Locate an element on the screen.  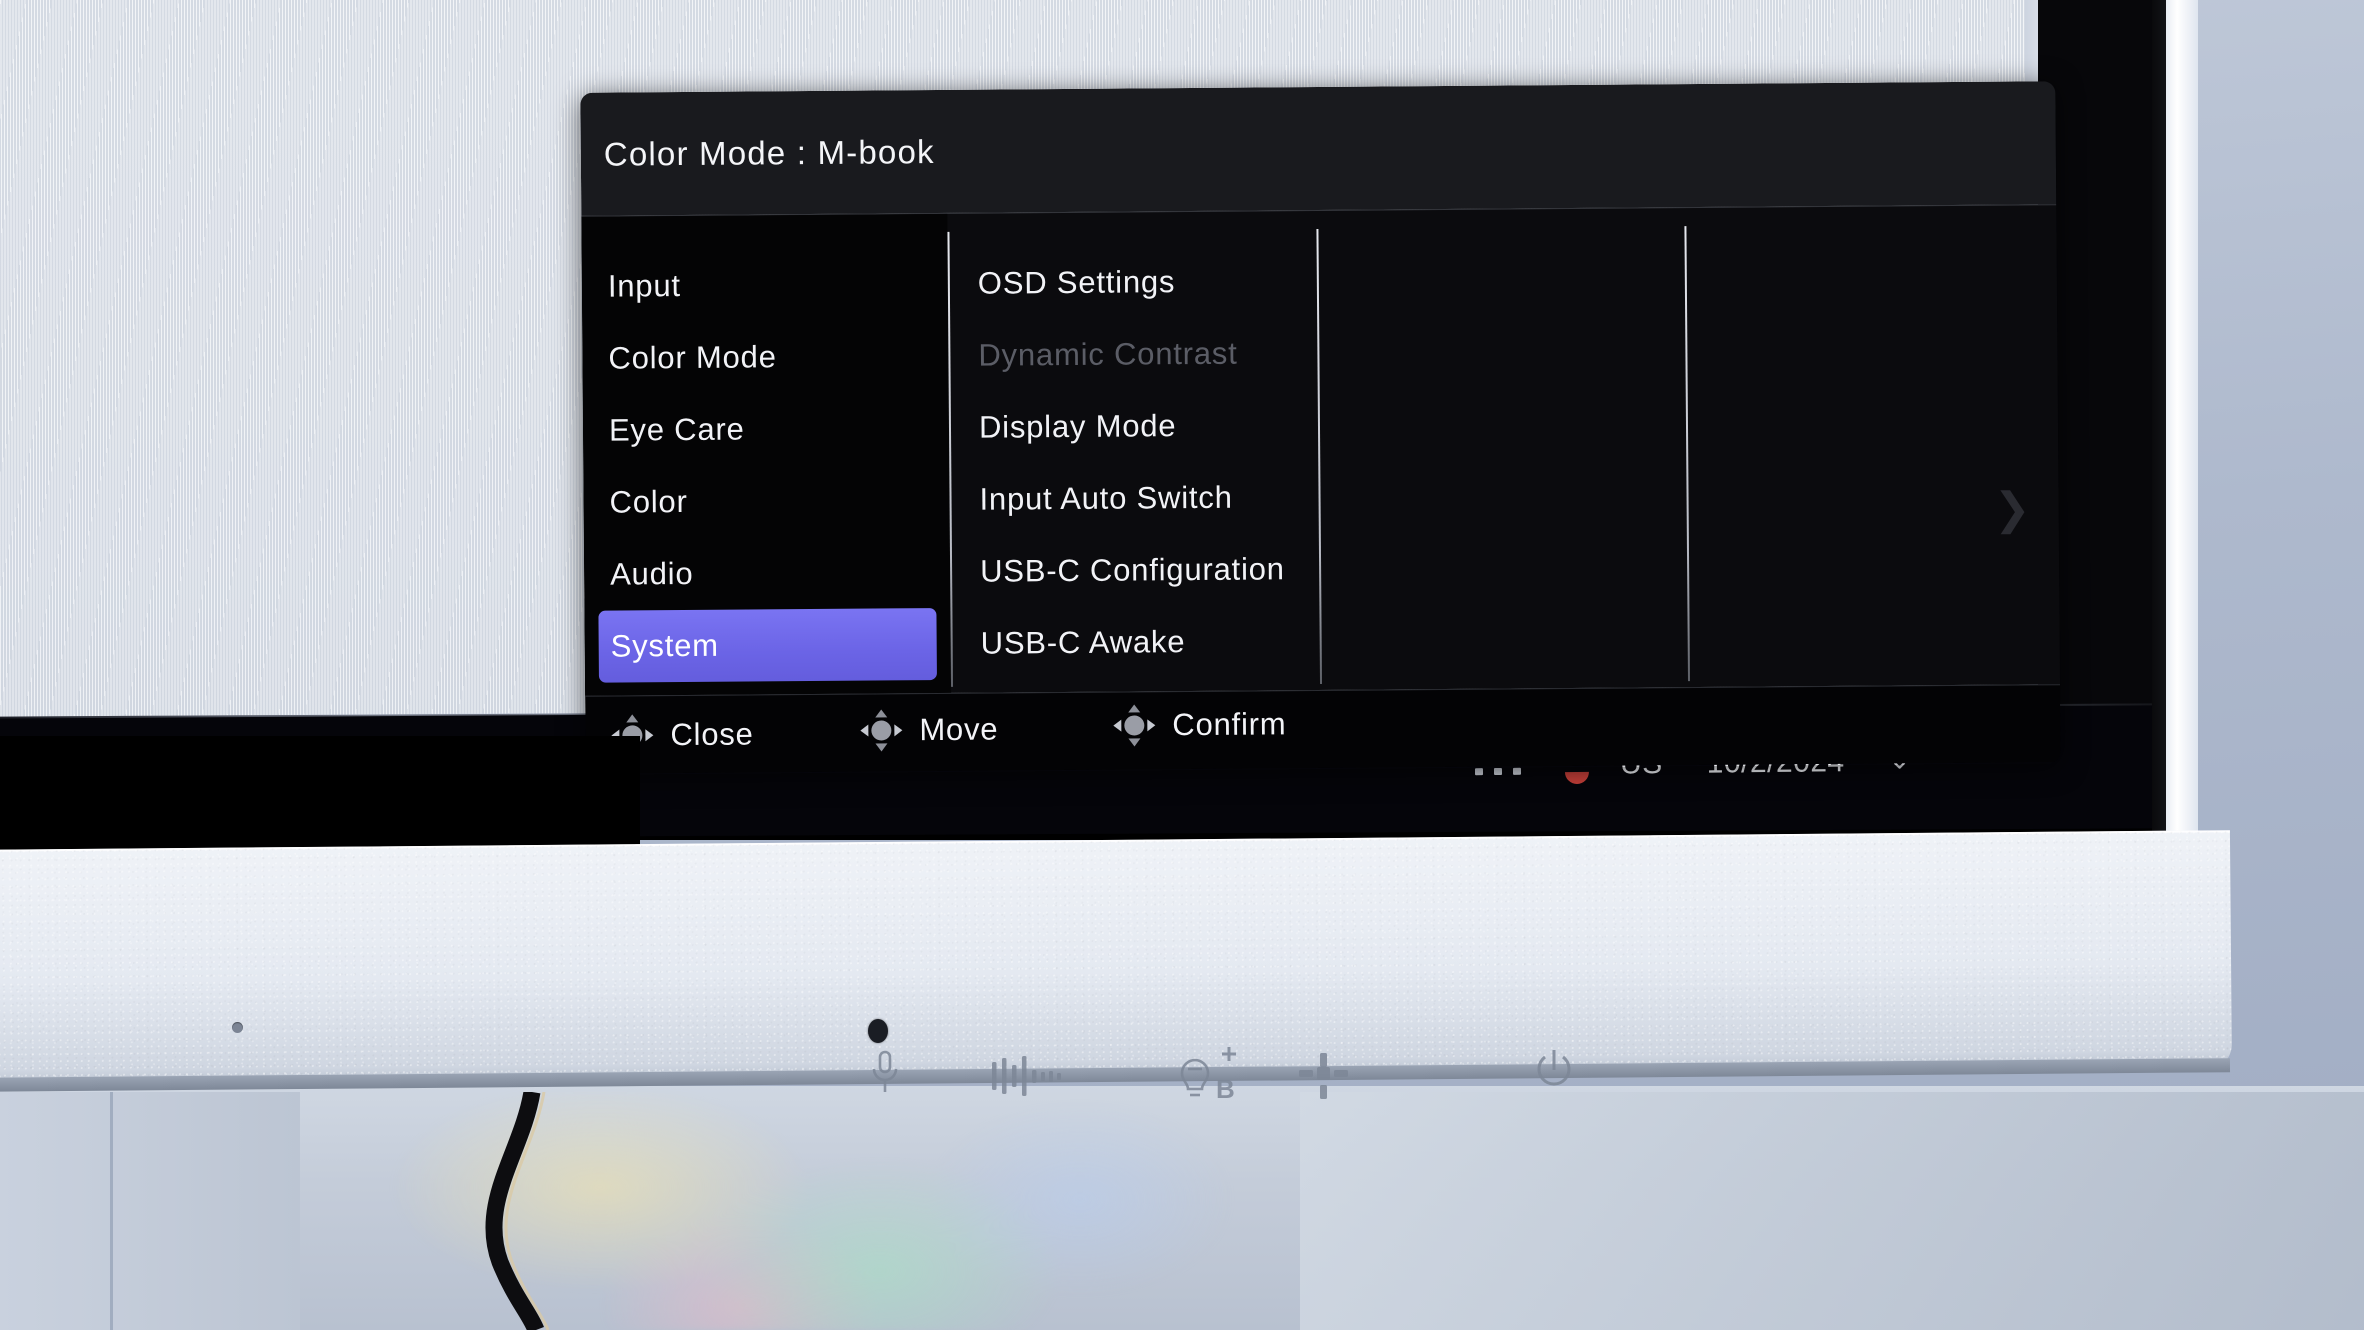
osd-submenu-item-display-mode: Display Mode is located at coordinates (1132, 426).